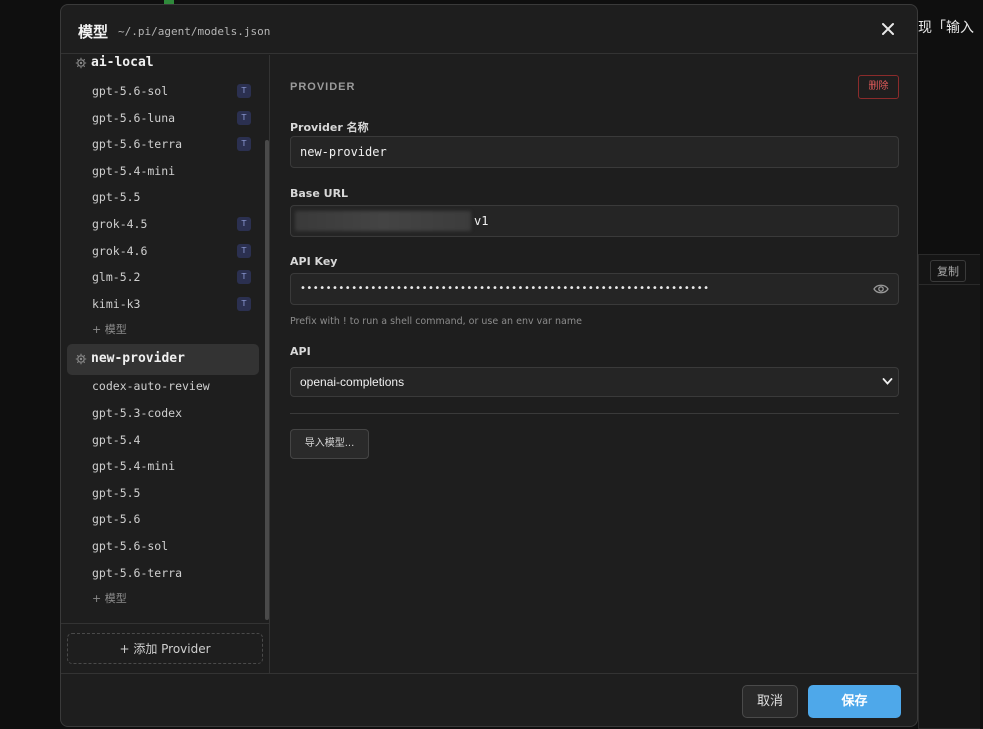 The height and width of the screenshot is (729, 983). I want to click on sidebar-footer: + 添加 Provider, so click(165, 648).